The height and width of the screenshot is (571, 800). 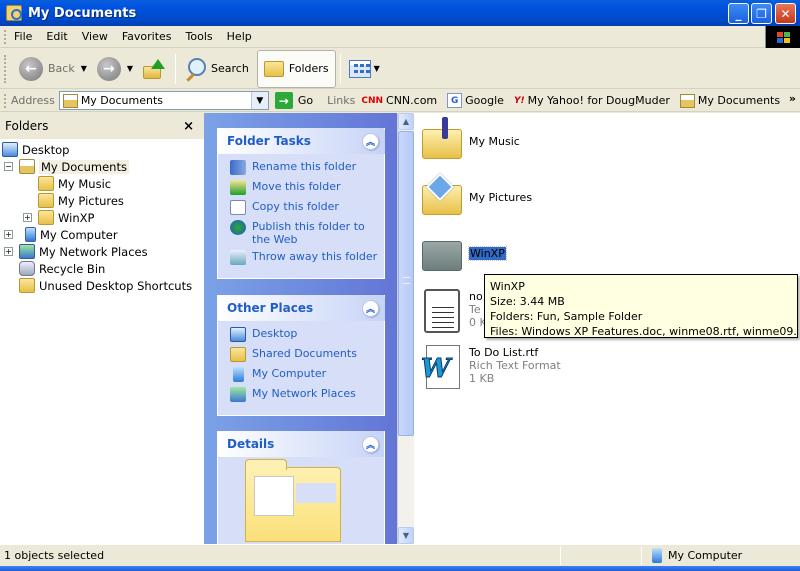 I want to click on scroll-up-button: ▲, so click(x=406, y=121).